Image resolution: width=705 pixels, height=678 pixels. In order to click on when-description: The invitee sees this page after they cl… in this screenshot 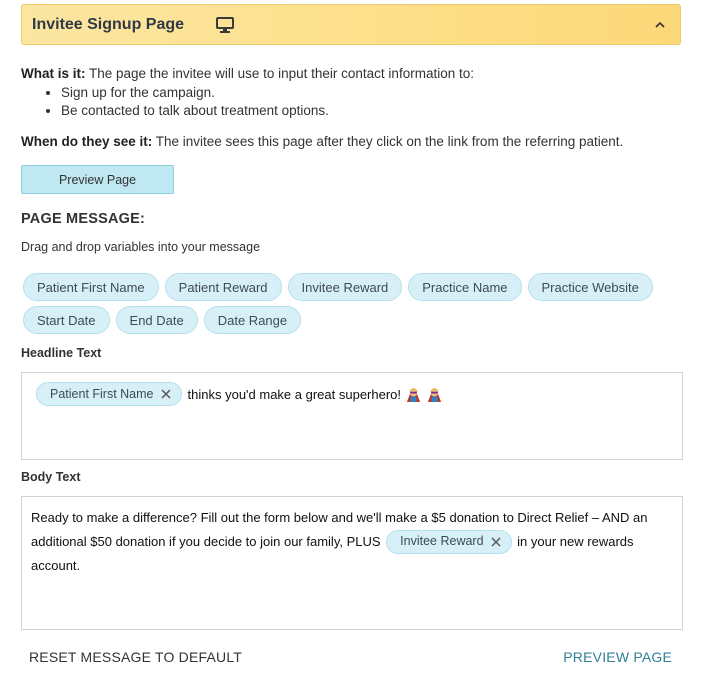, I will do `click(388, 141)`.